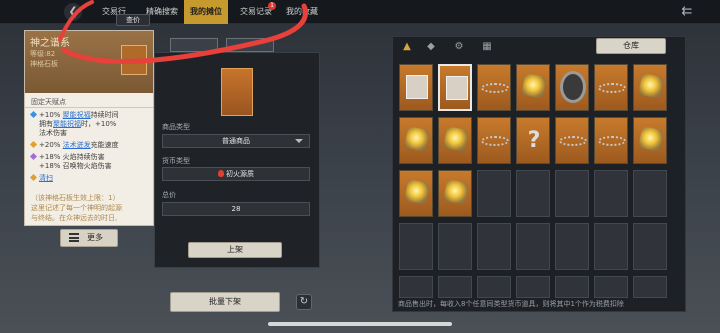  What do you see at coordinates (183, 32) in the screenshot?
I see `red-scribble-annotation` at bounding box center [183, 32].